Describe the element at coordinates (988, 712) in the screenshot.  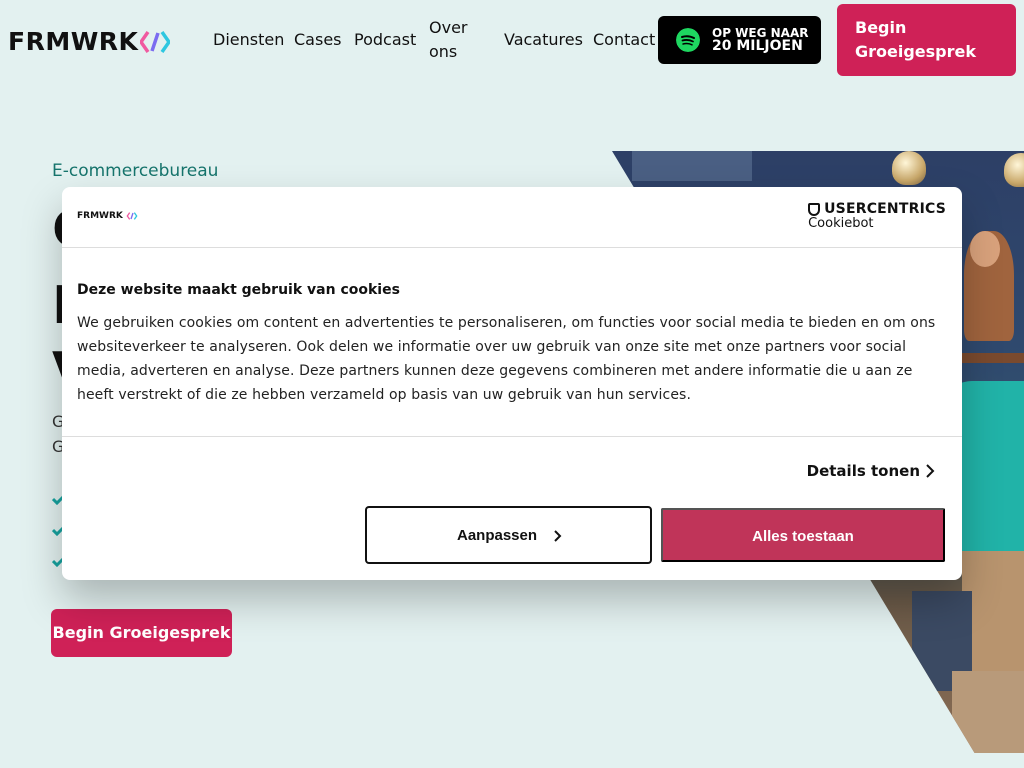
I see `carpet-shape` at that location.